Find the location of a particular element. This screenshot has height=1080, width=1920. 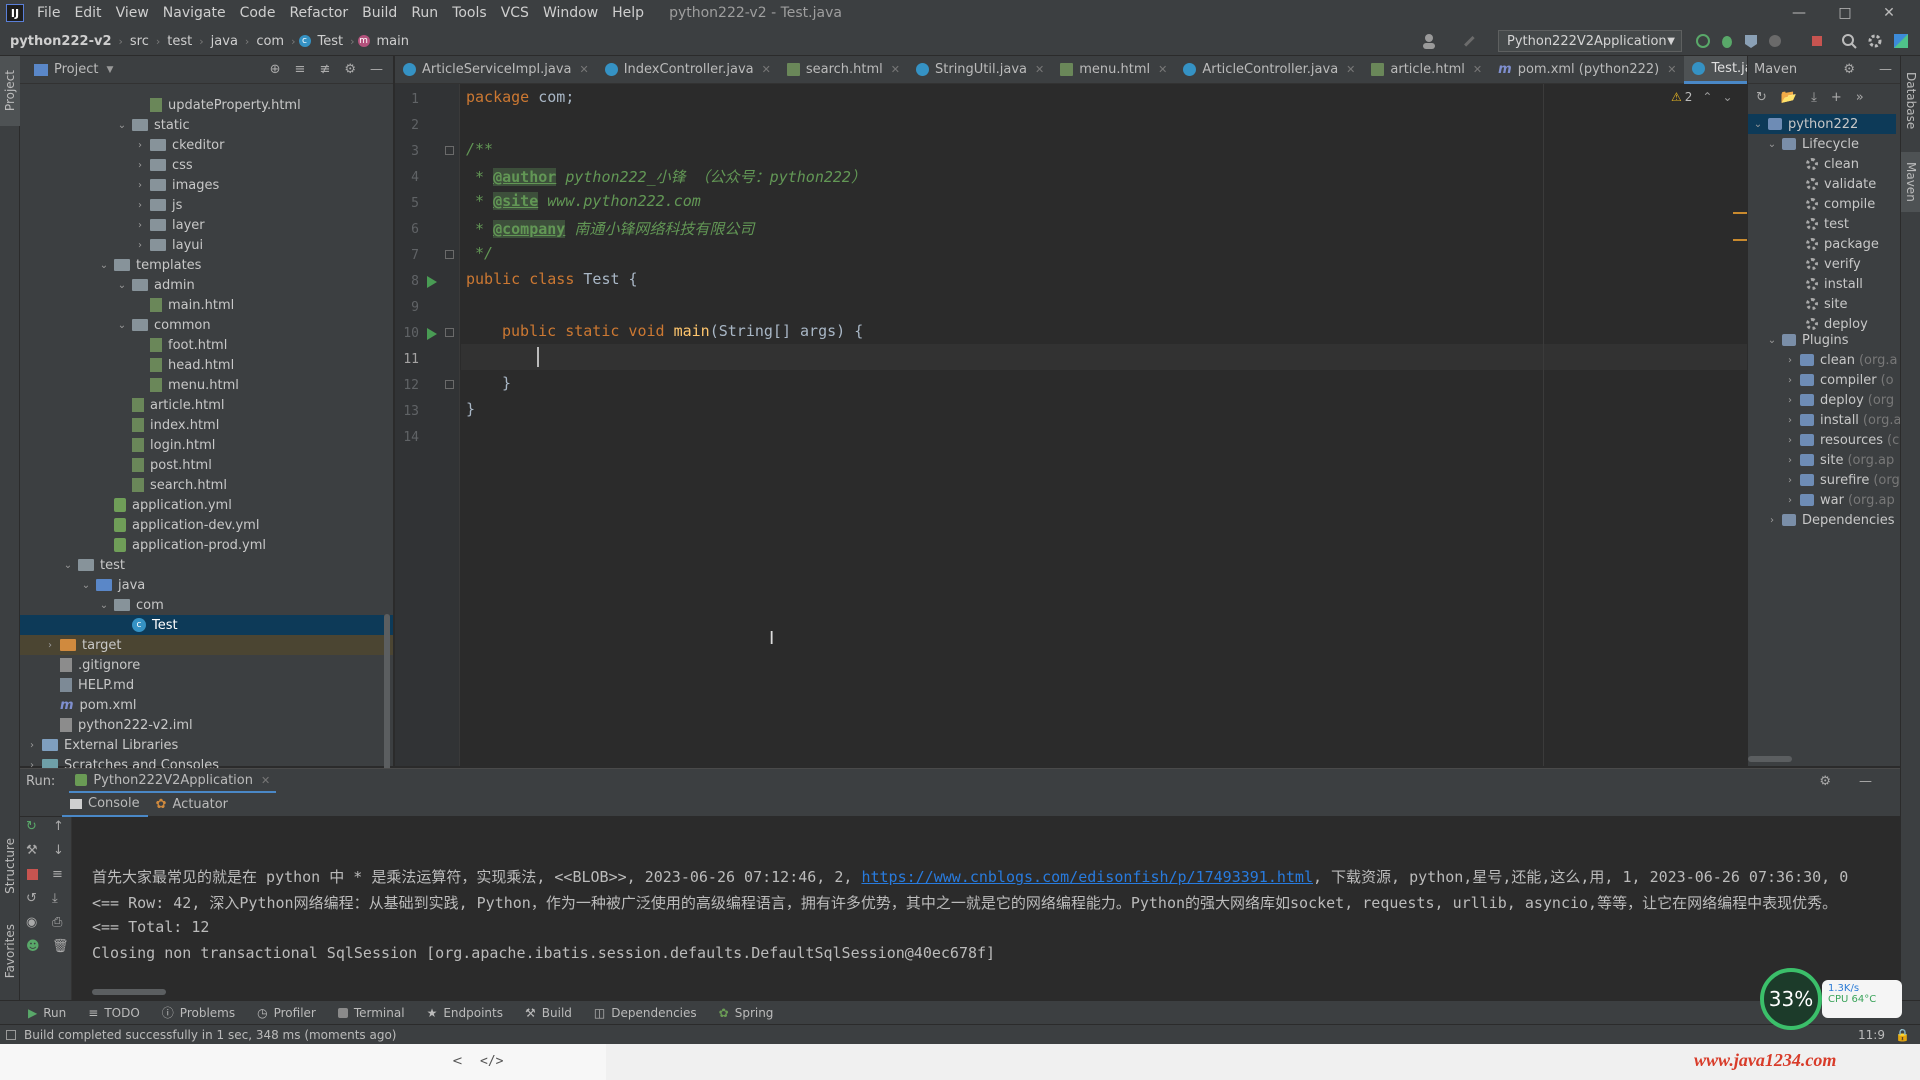

maven-plugin-war: › war (org.ap is located at coordinates (1839, 500).